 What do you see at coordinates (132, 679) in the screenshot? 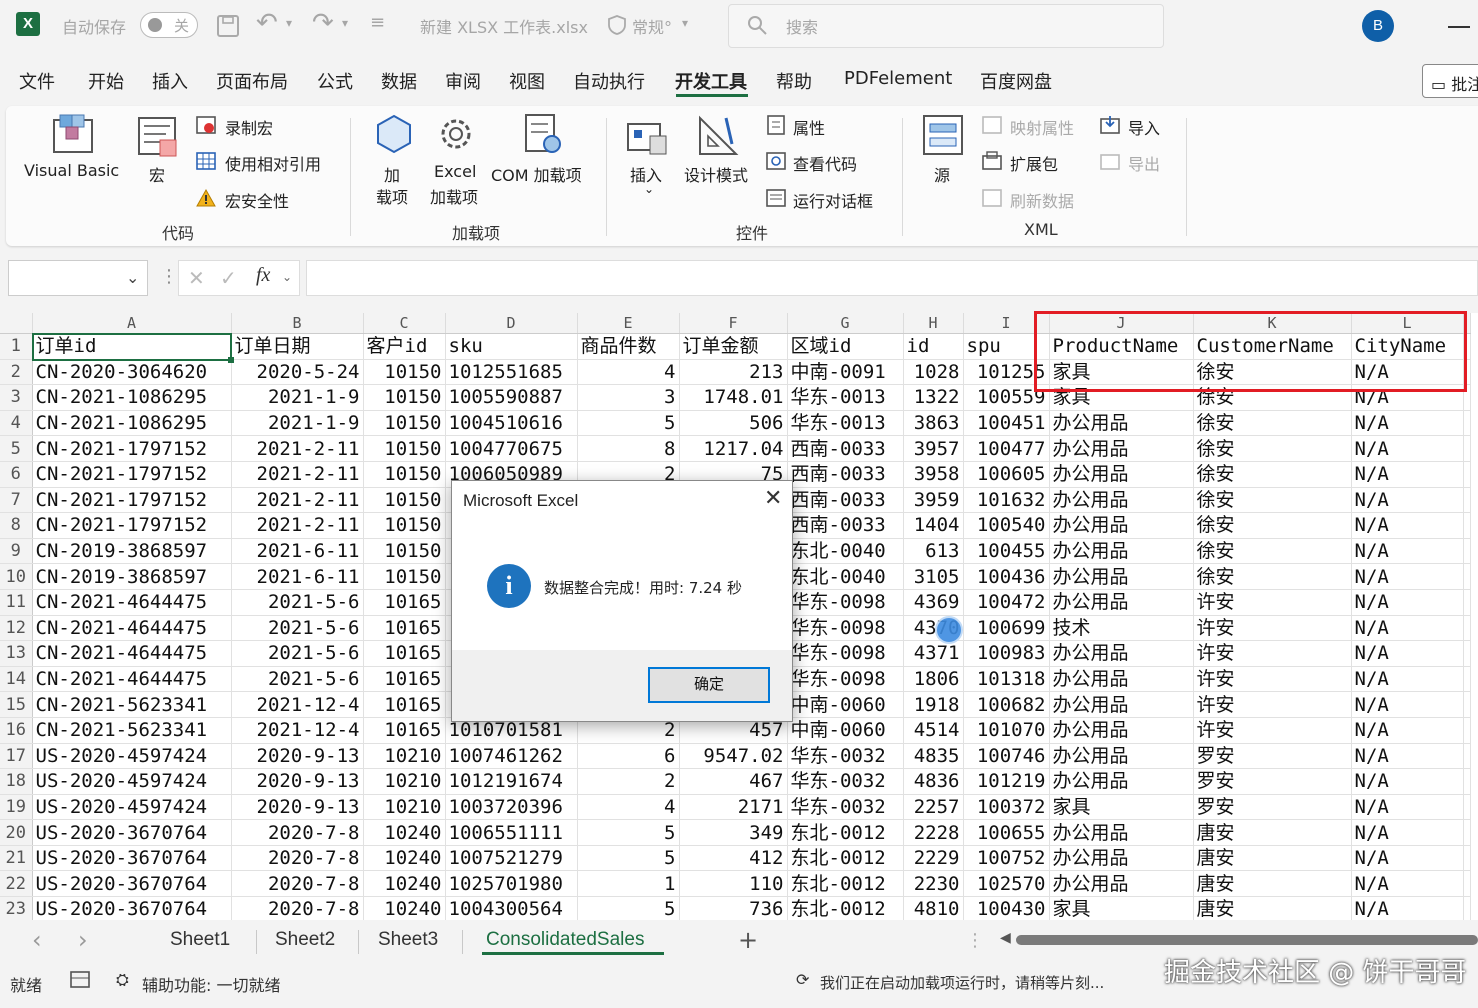
I see `cell: CN-2021-4644475` at bounding box center [132, 679].